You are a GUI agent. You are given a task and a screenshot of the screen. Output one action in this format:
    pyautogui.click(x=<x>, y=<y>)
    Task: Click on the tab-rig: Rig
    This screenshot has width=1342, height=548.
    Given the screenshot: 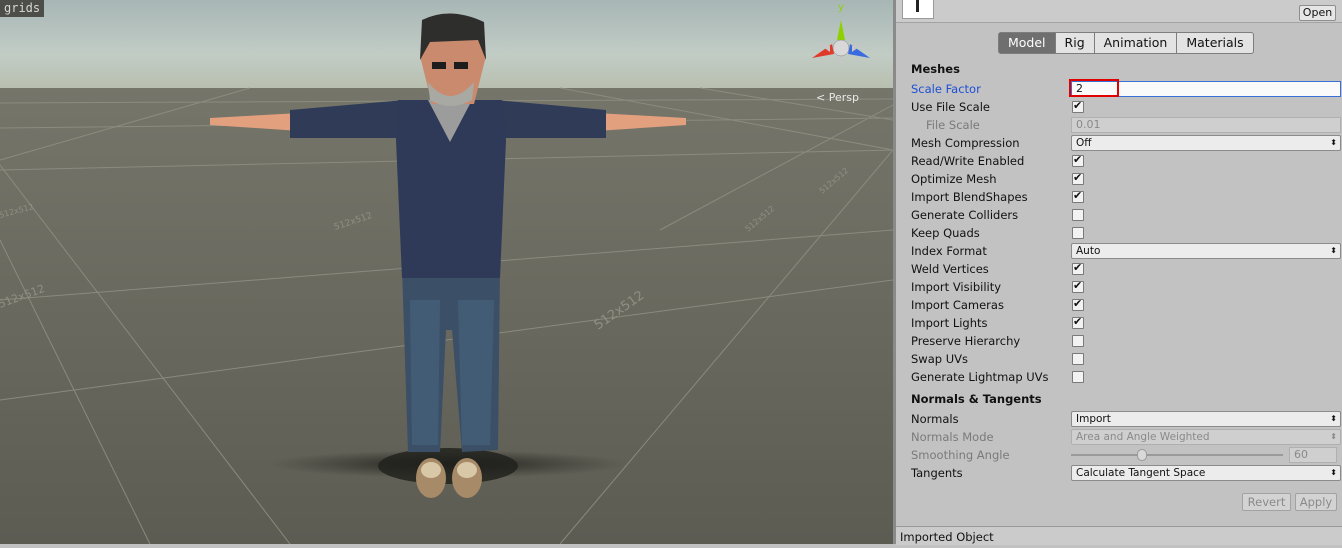 What is the action you would take?
    pyautogui.click(x=1075, y=43)
    